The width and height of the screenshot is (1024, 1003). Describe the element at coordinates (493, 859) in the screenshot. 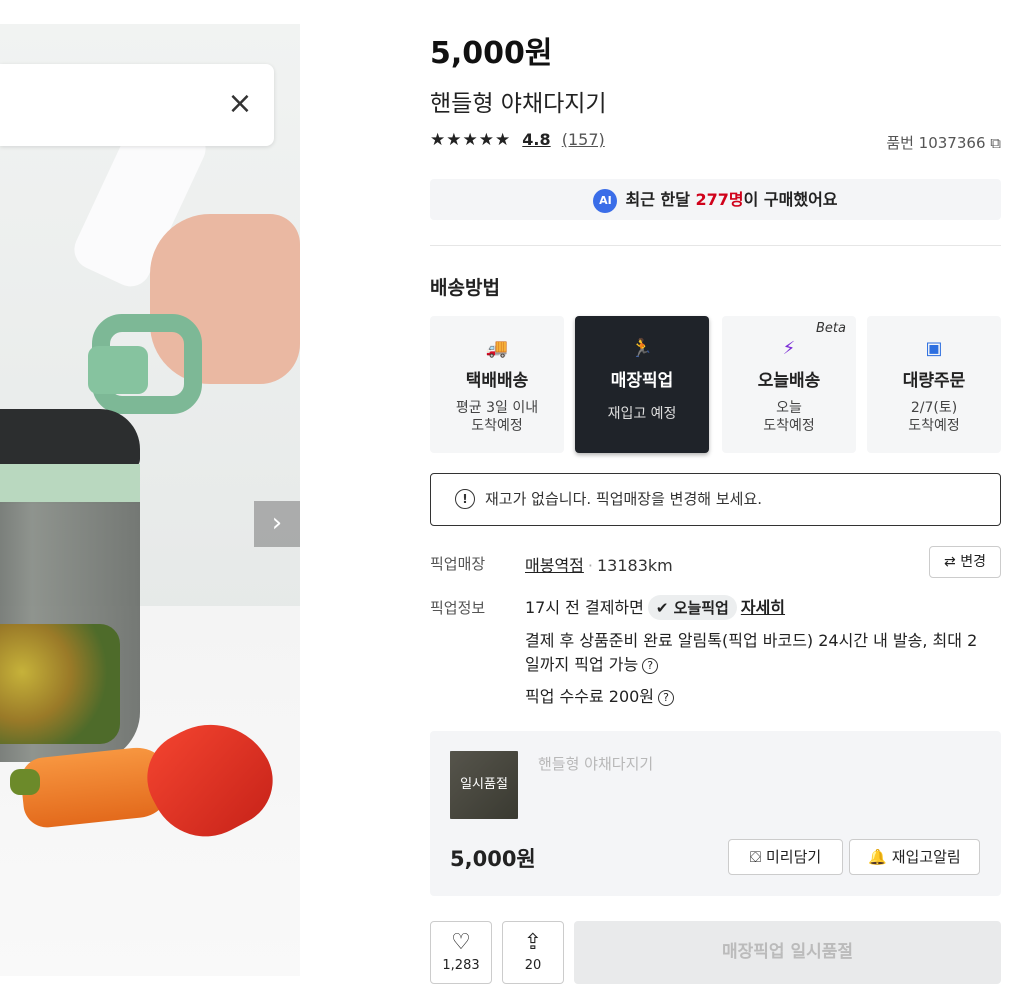

I see `cart-price: 5,000원` at that location.